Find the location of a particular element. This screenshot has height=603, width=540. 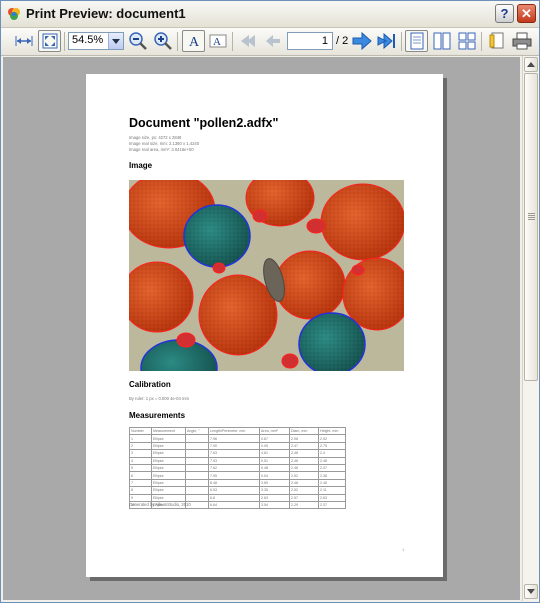

table-cell: 0.05 is located at coordinates (274, 446).